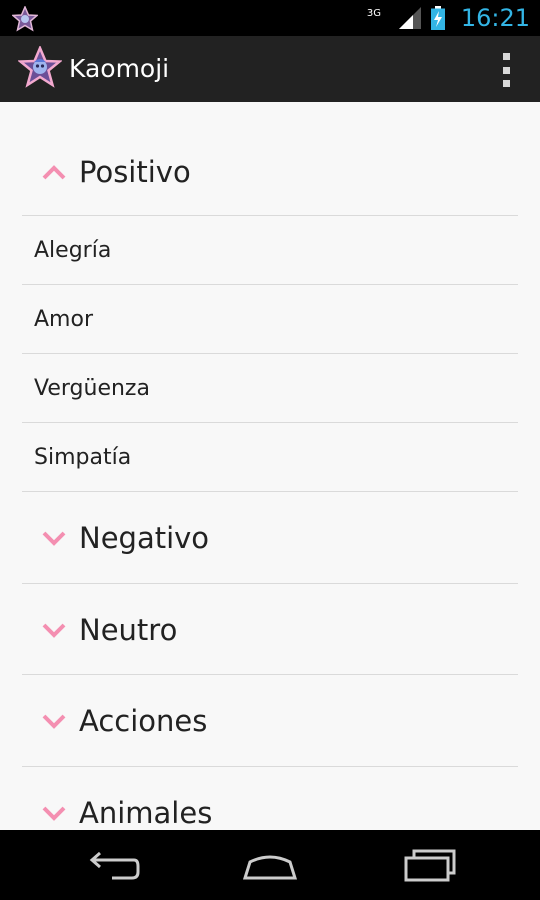 The width and height of the screenshot is (540, 900). Describe the element at coordinates (63, 319) in the screenshot. I see `list-item-label: Amor` at that location.